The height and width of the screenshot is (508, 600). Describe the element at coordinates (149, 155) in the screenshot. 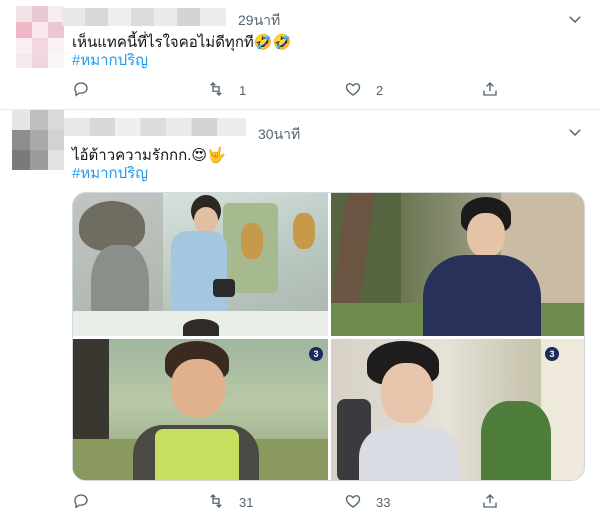

I see `tweet-text: ไอ้ต้าวความรักกก.😍🤟` at that location.